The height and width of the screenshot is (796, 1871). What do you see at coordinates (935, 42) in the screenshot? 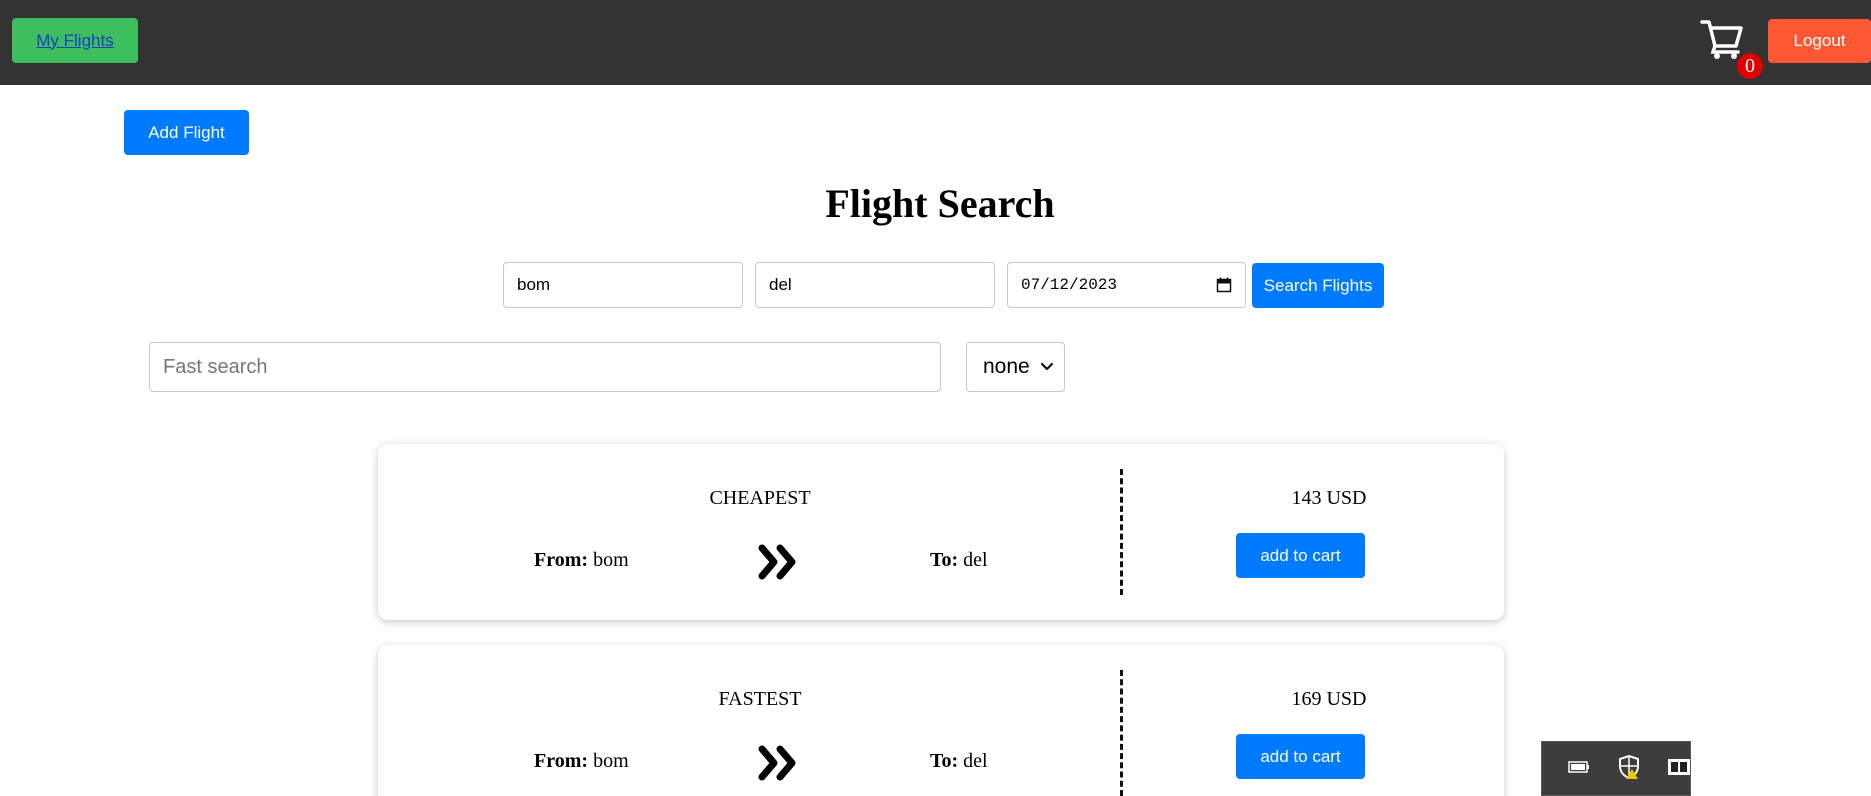
I see `top-navigation-bar: My Flights 0 Logout` at bounding box center [935, 42].